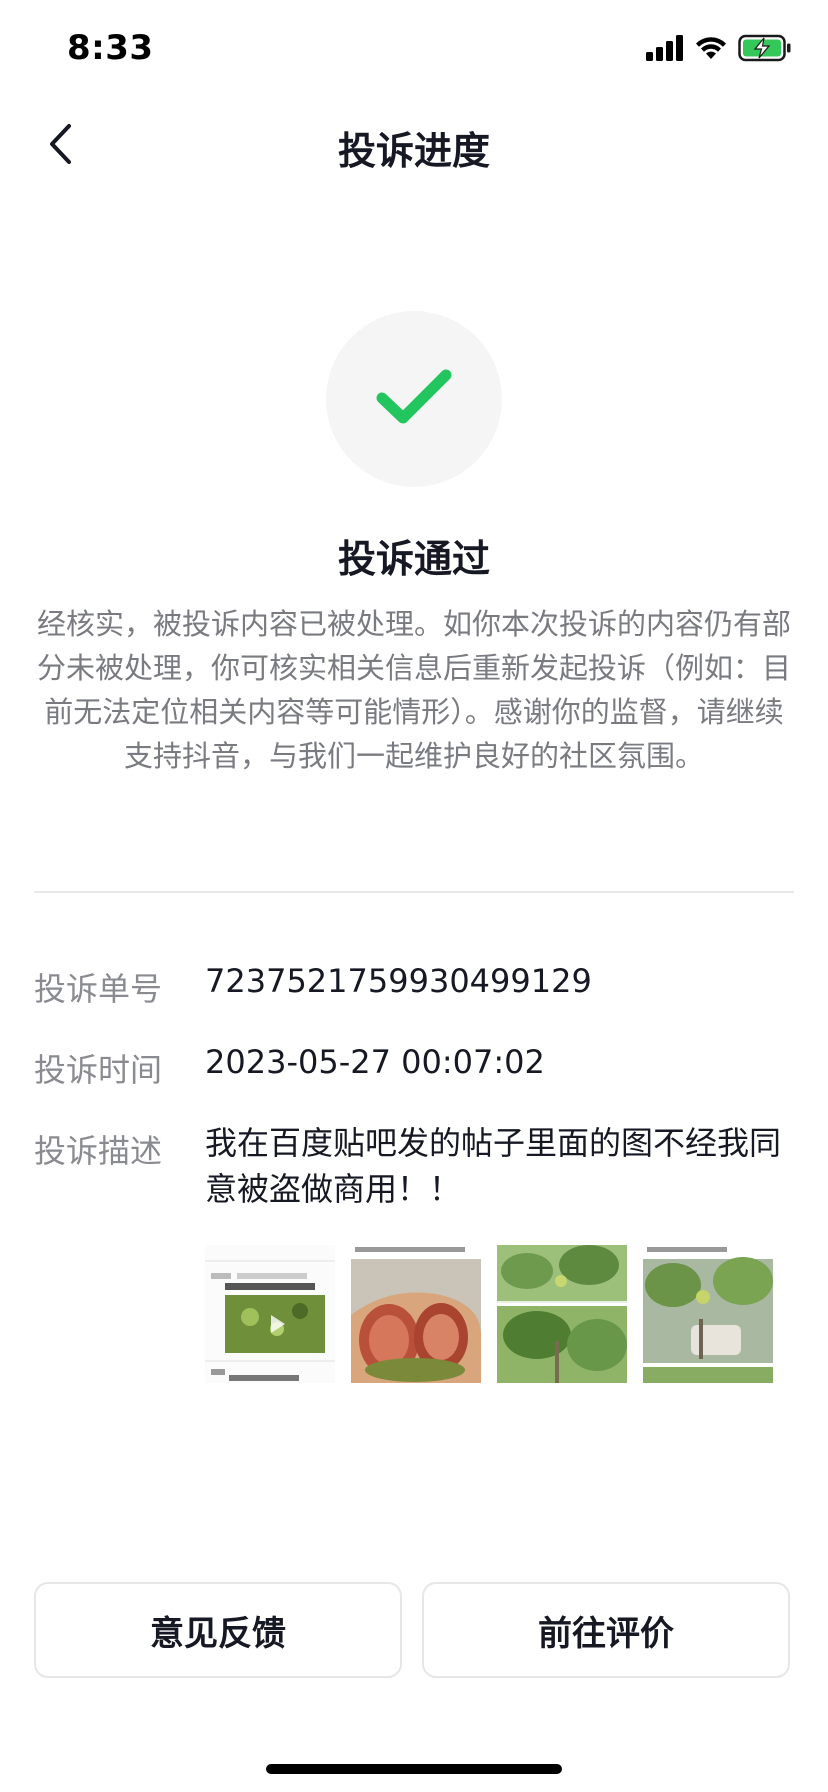 This screenshot has height=1792, width=828. Describe the element at coordinates (413, 151) in the screenshot. I see `page-title: 投诉进度` at that location.